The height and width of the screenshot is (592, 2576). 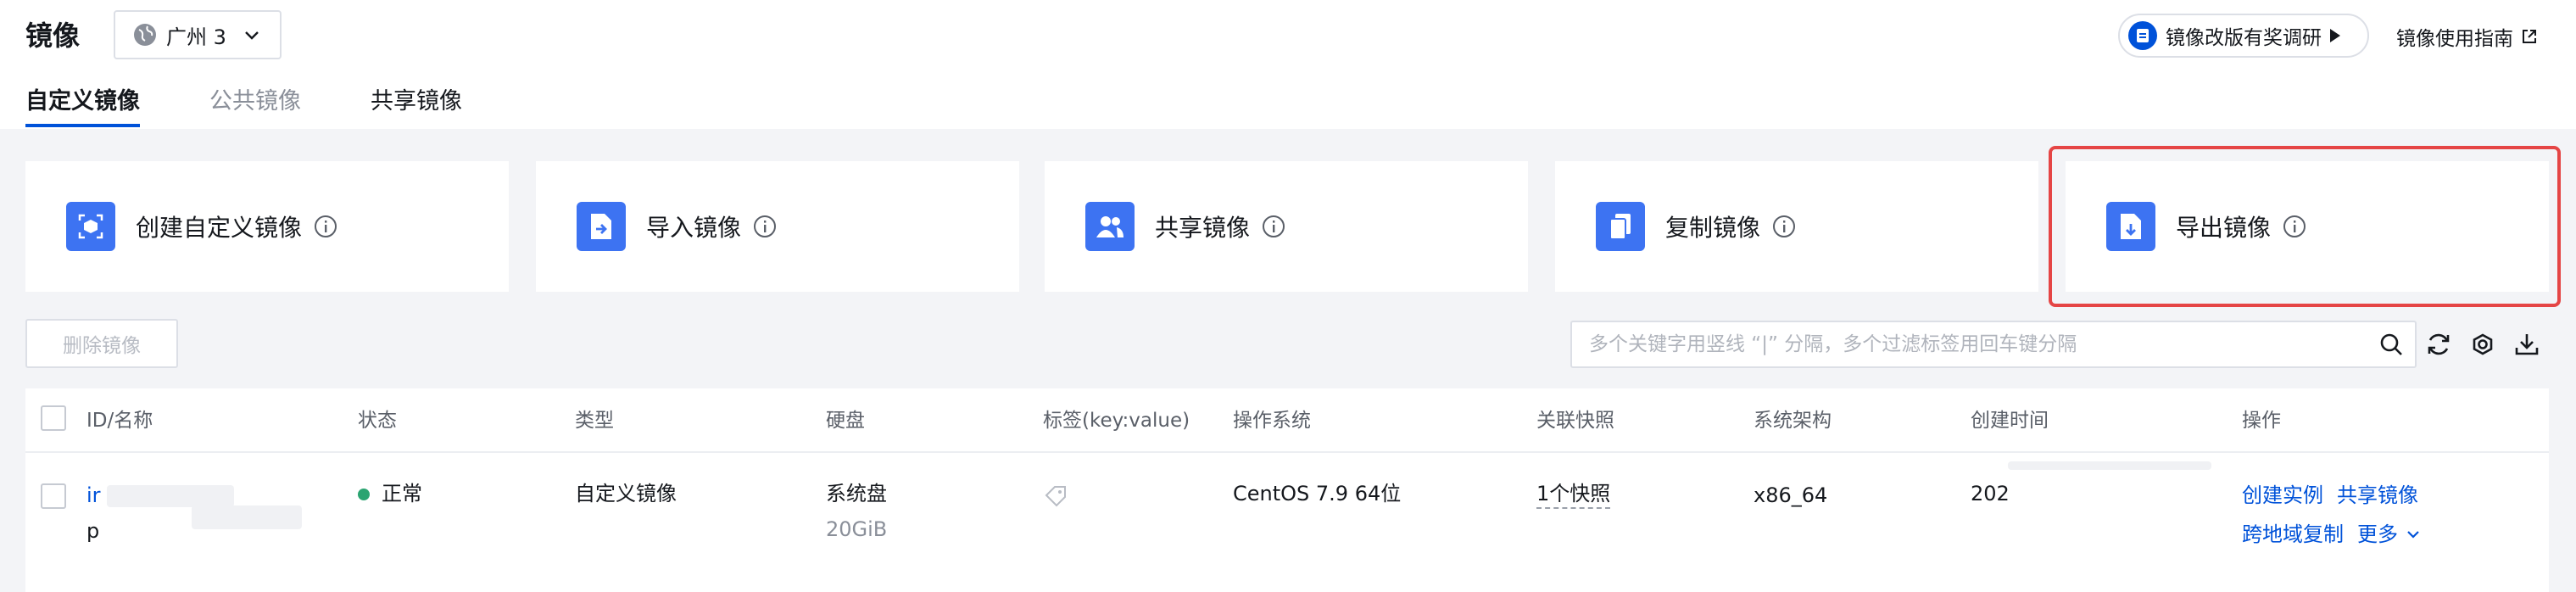 I want to click on card-label: 复制镜像, so click(x=1713, y=228).